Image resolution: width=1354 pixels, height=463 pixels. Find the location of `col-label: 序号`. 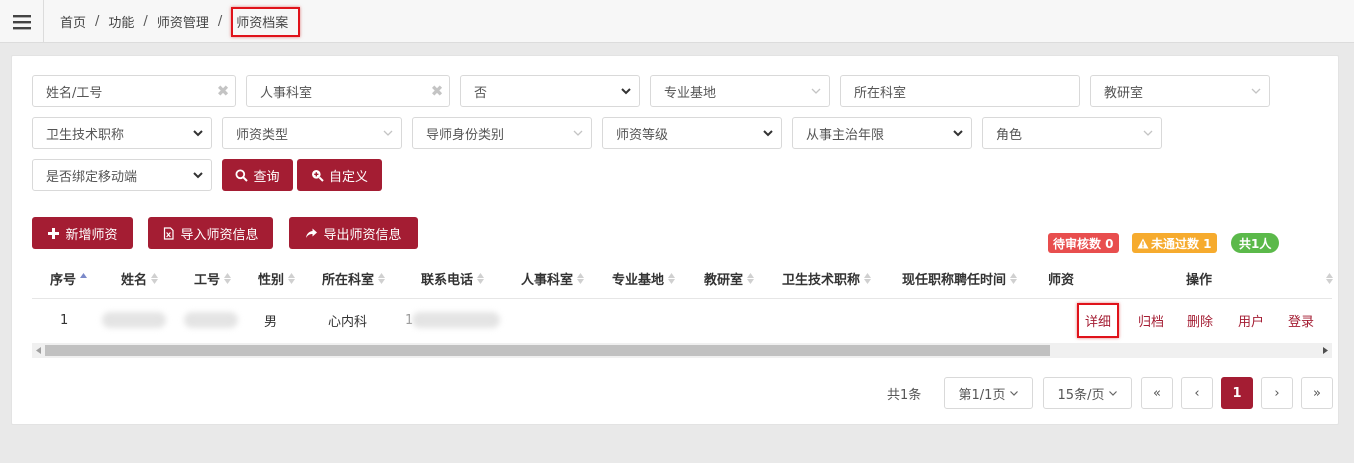

col-label: 序号 is located at coordinates (63, 280).